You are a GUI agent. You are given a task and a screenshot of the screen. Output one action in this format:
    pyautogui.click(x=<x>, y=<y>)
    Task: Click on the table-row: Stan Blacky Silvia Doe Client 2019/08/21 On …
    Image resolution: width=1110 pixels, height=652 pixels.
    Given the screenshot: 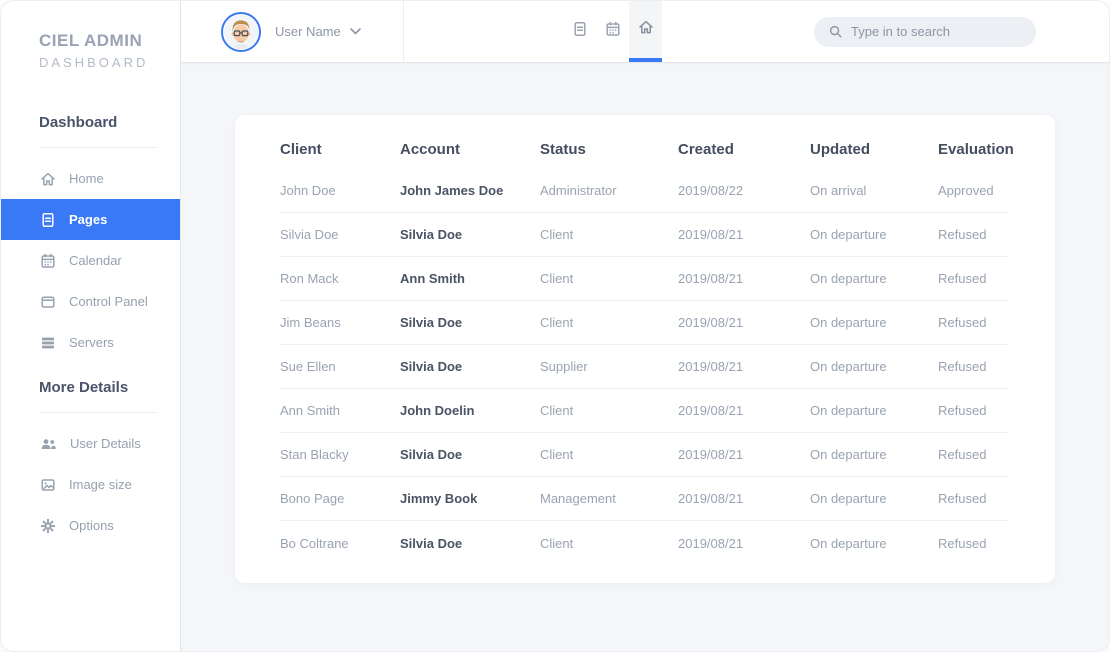 What is the action you would take?
    pyautogui.click(x=644, y=455)
    